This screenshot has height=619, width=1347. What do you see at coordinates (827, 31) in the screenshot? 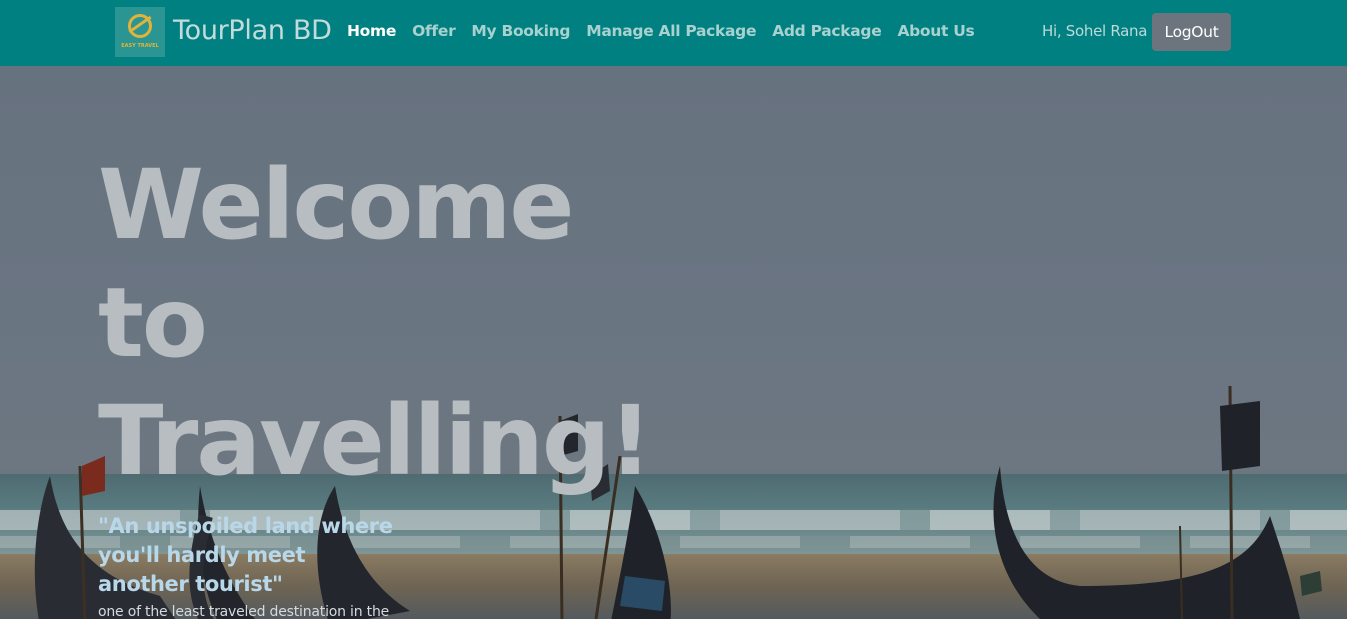
I see `nav-add-package-link: Add Package` at bounding box center [827, 31].